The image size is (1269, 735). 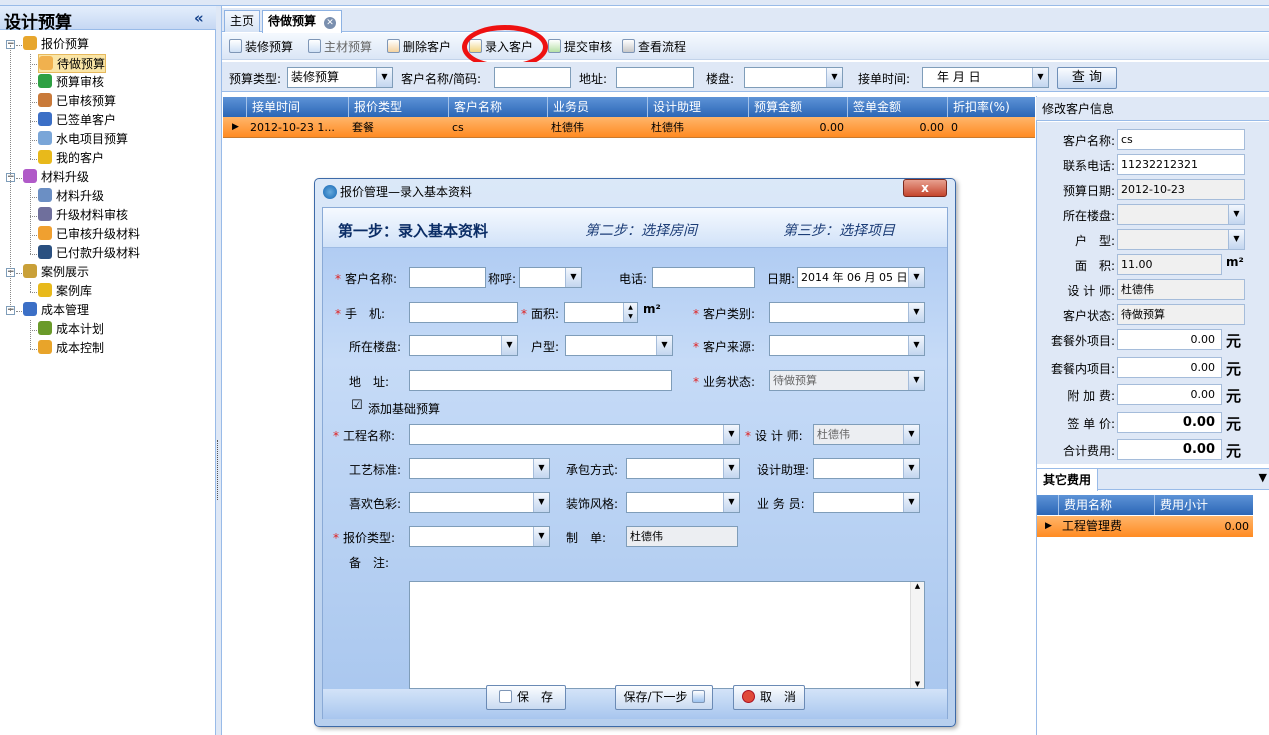 I want to click on tree-item: 待做预算, so click(x=72, y=63).